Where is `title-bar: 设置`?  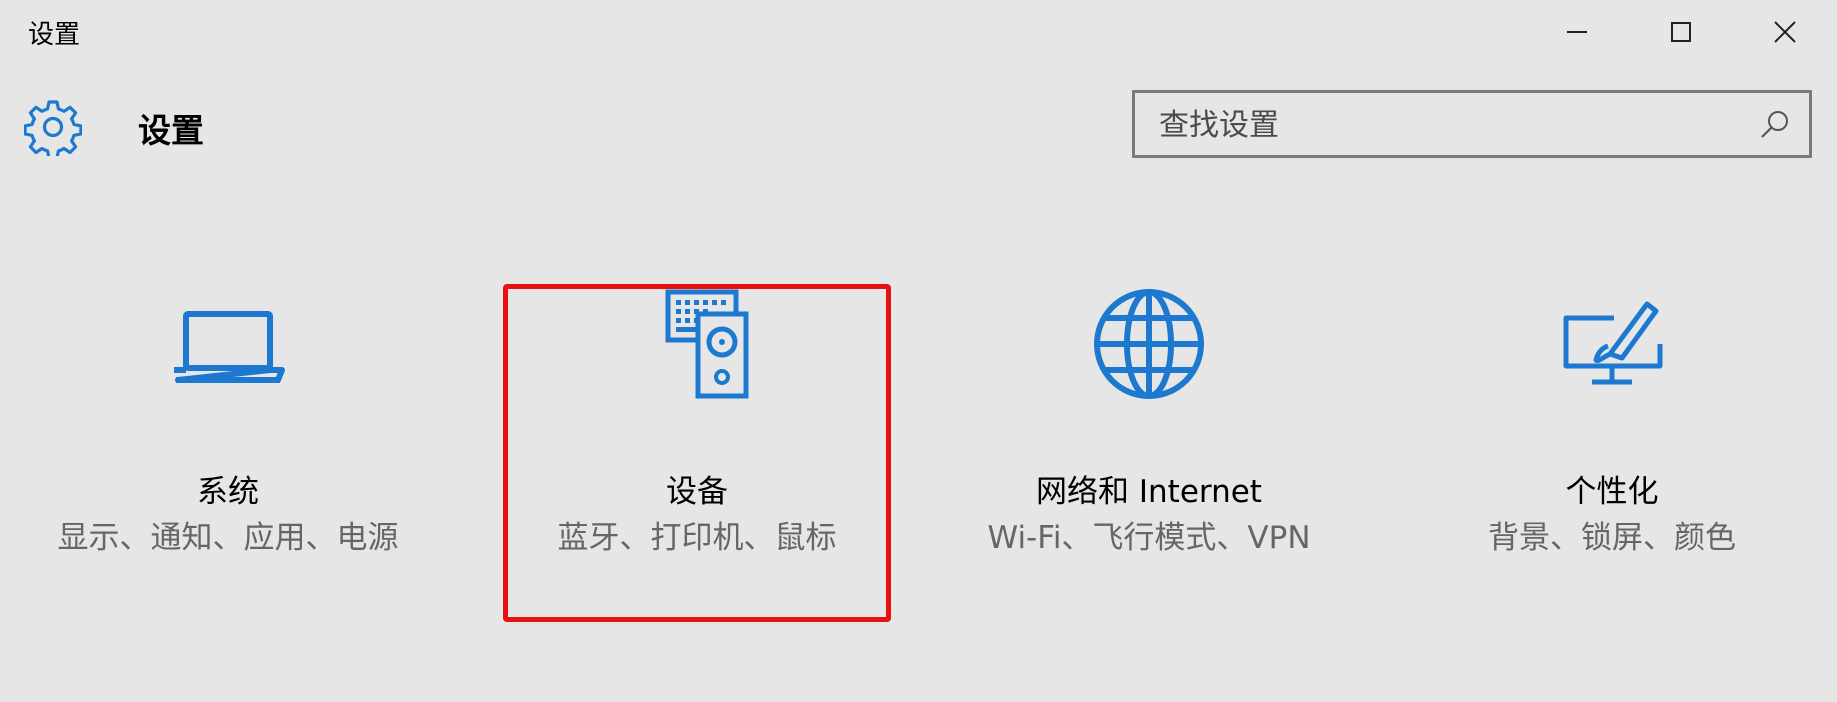
title-bar: 设置 is located at coordinates (918, 32).